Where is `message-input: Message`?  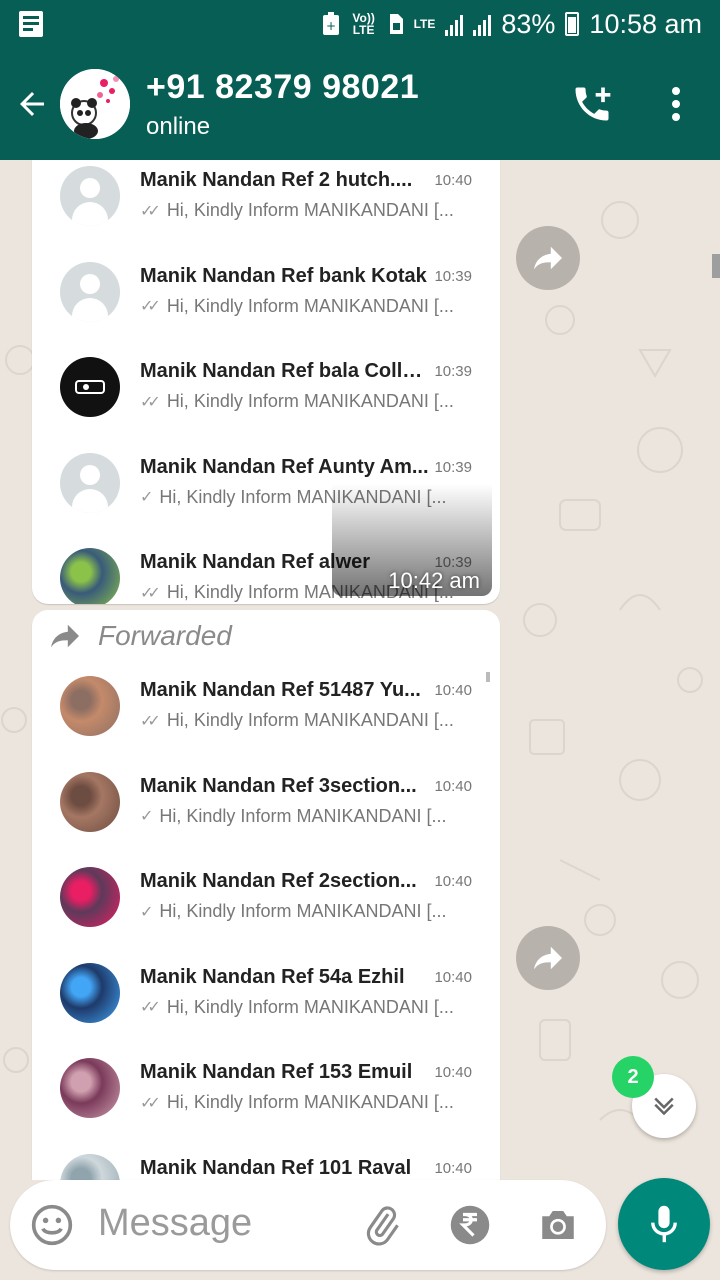 message-input: Message is located at coordinates (175, 1223).